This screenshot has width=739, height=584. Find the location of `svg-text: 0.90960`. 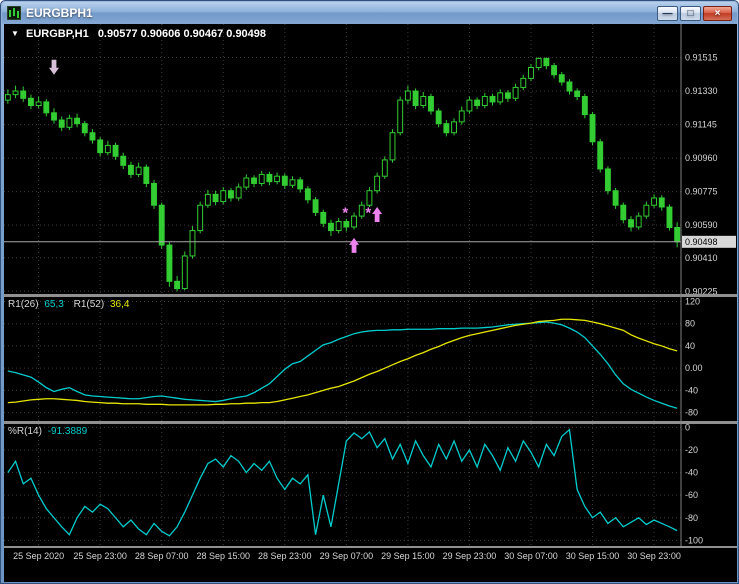

svg-text: 0.90960 is located at coordinates (701, 158).